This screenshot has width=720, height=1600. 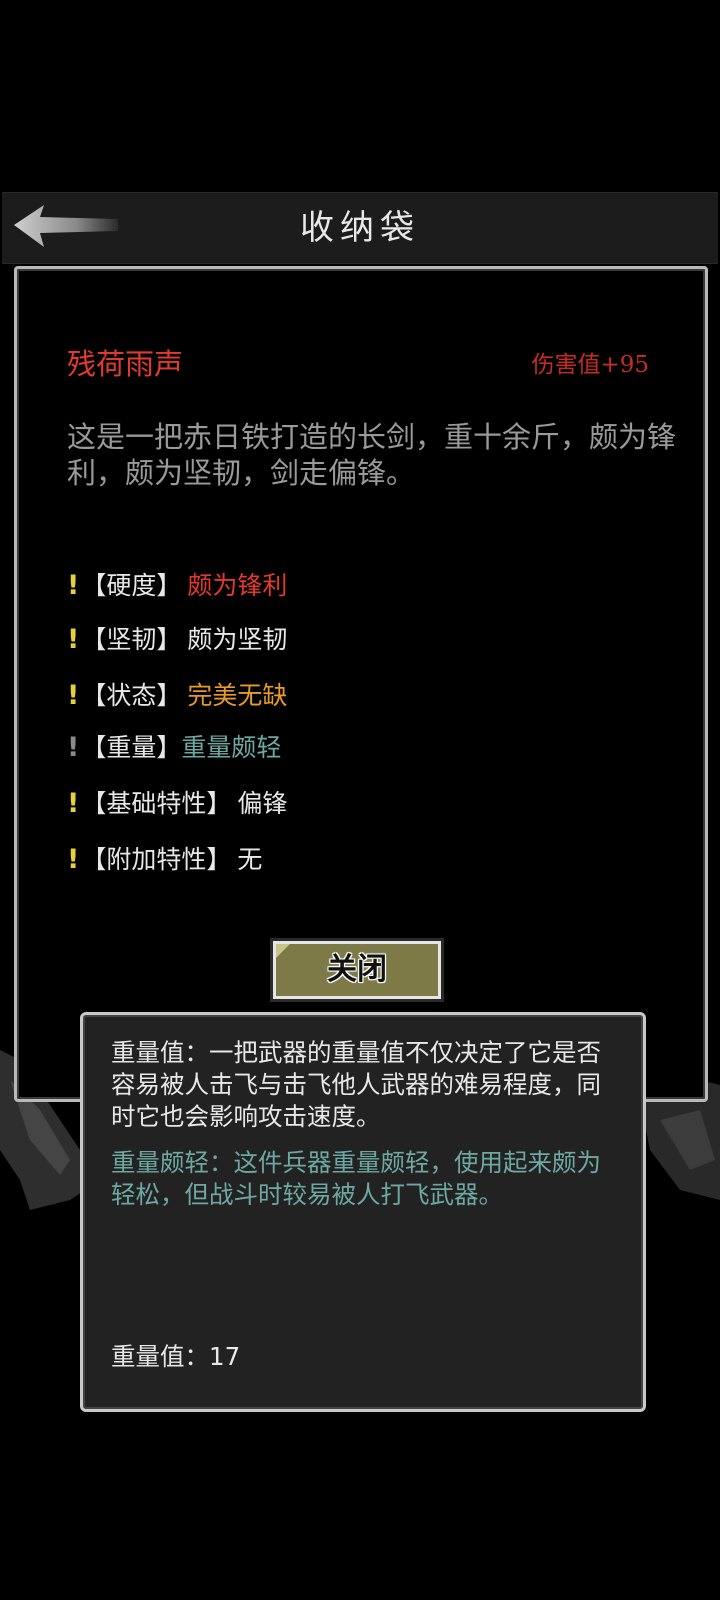 I want to click on attribute-value: 无, so click(x=250, y=859).